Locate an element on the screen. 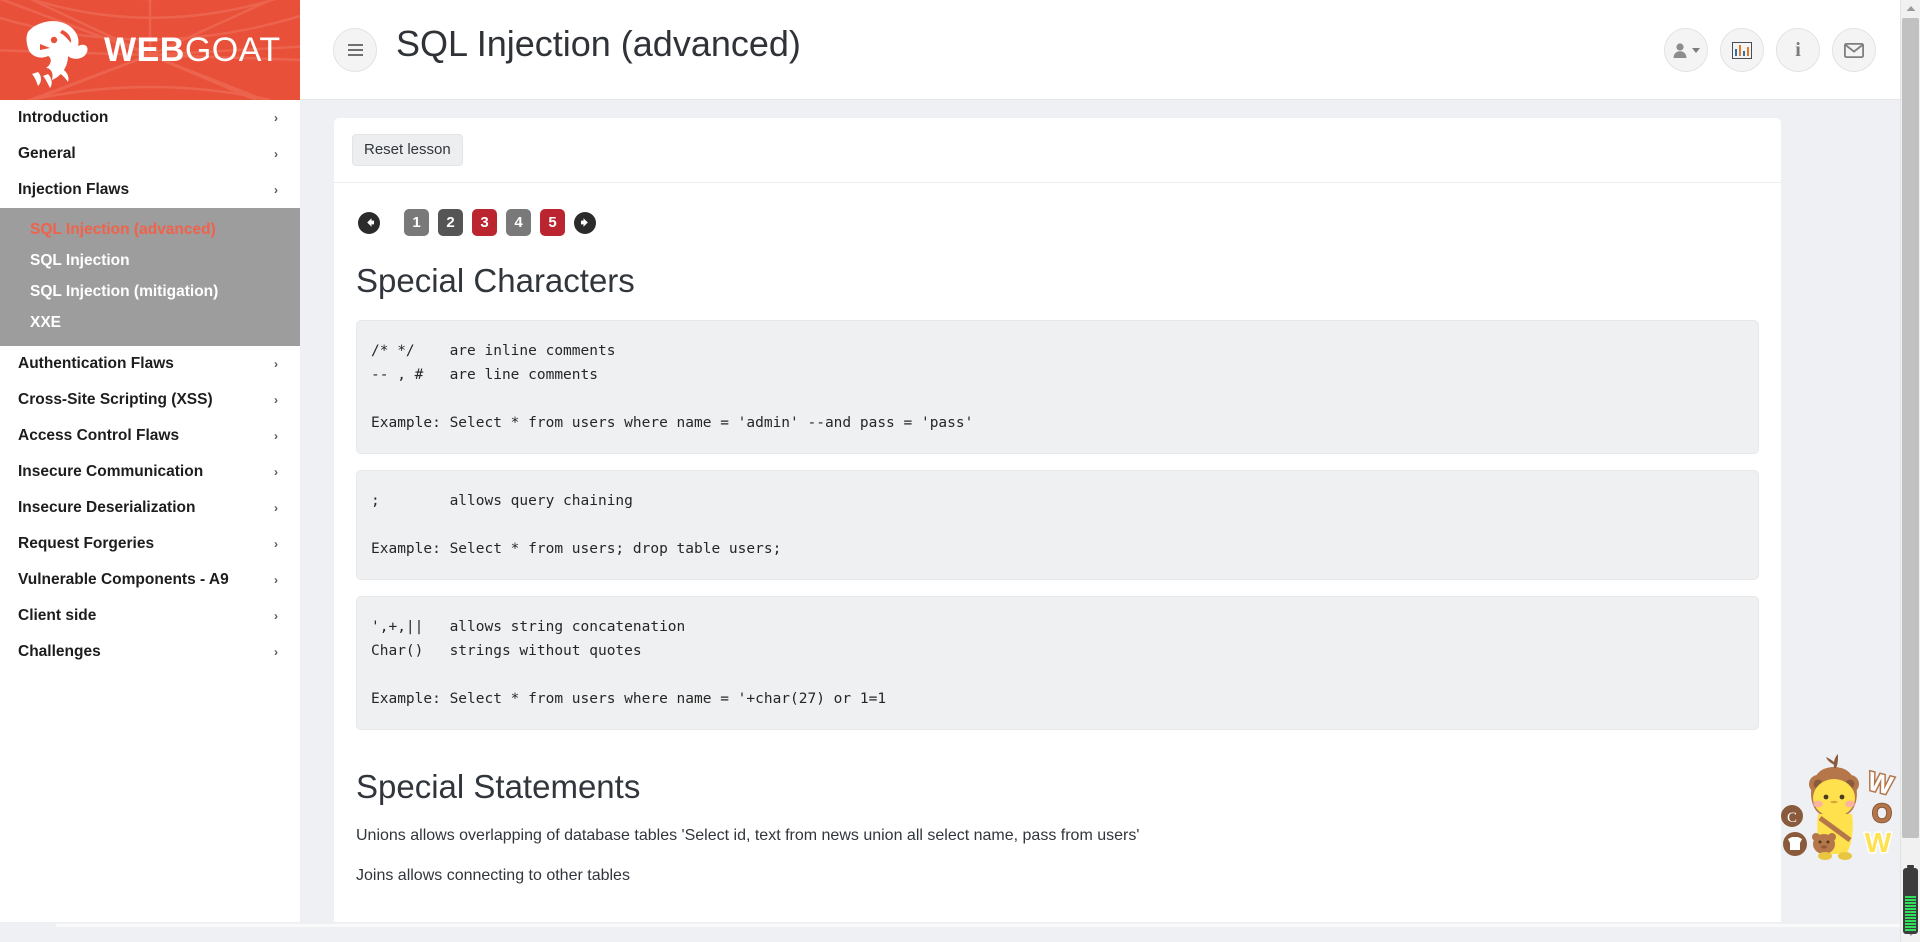  scrollbar-thumb is located at coordinates (1910, 428).